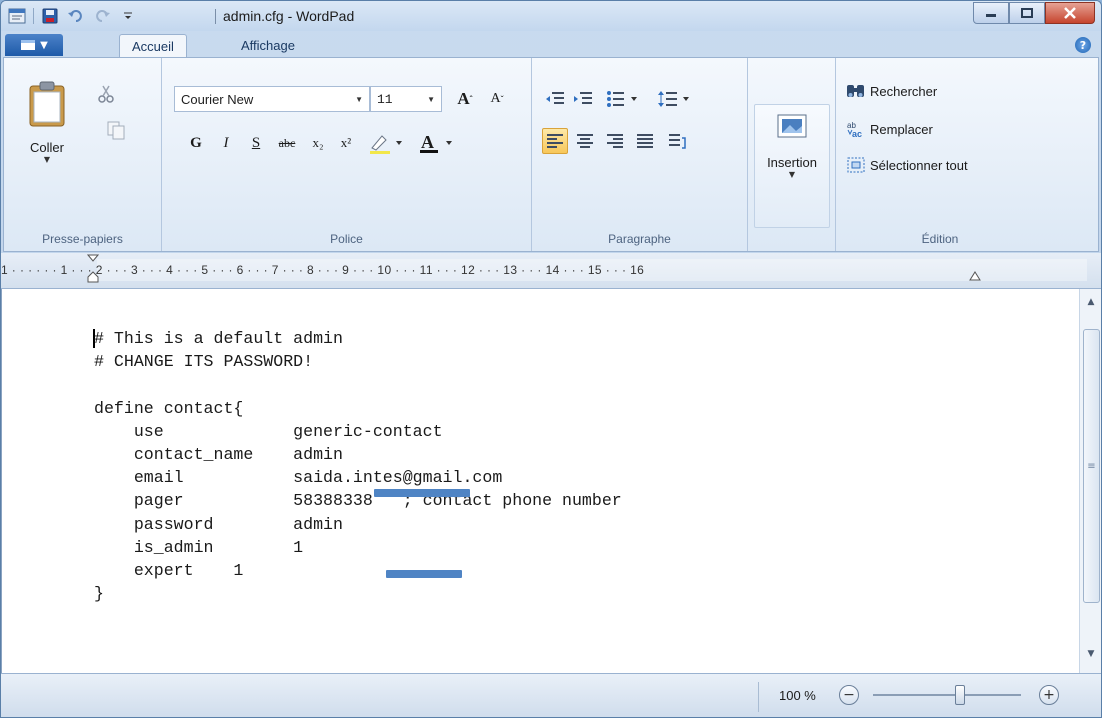  Describe the element at coordinates (431, 99) in the screenshot. I see `font-size-chevron-icon: ▼` at that location.